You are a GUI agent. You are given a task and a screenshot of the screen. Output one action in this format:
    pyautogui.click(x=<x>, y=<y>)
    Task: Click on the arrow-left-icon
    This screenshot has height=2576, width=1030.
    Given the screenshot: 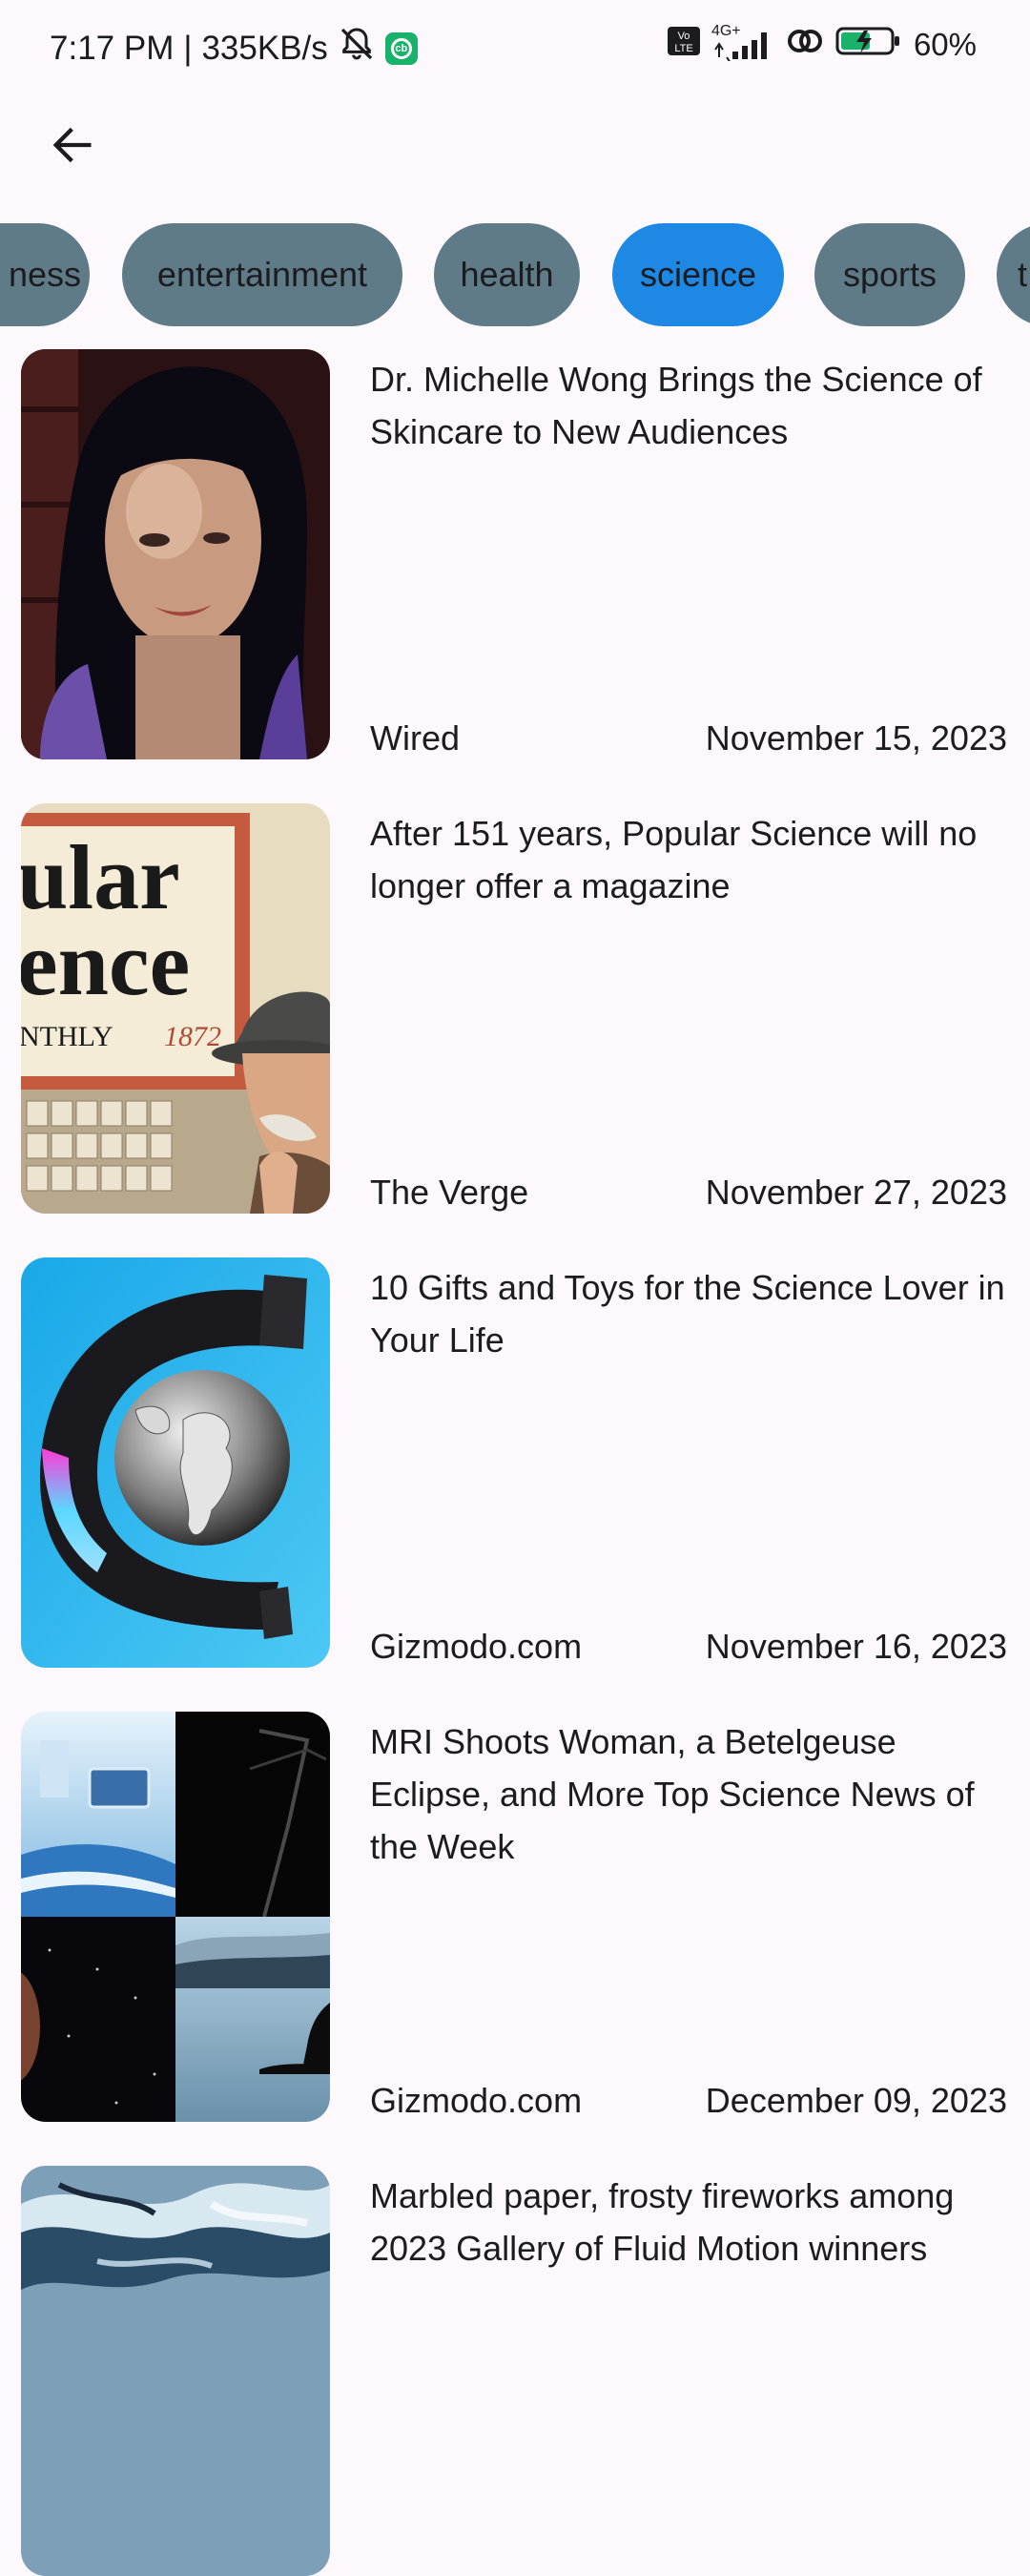 What is the action you would take?
    pyautogui.click(x=72, y=145)
    